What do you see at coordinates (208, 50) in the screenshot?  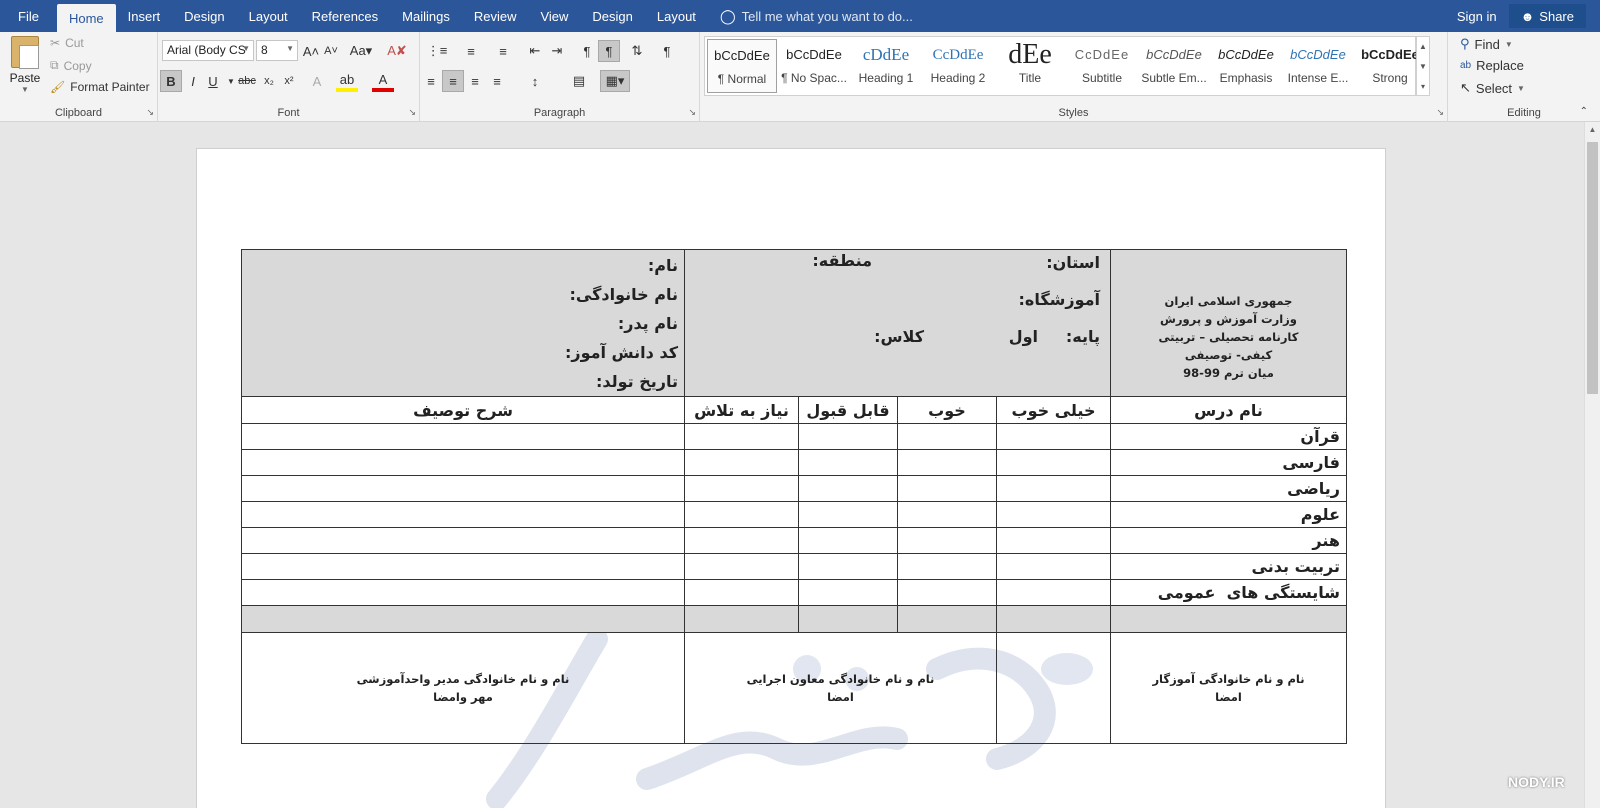 I see `font-family-combo: Arial (Body CS ▼` at bounding box center [208, 50].